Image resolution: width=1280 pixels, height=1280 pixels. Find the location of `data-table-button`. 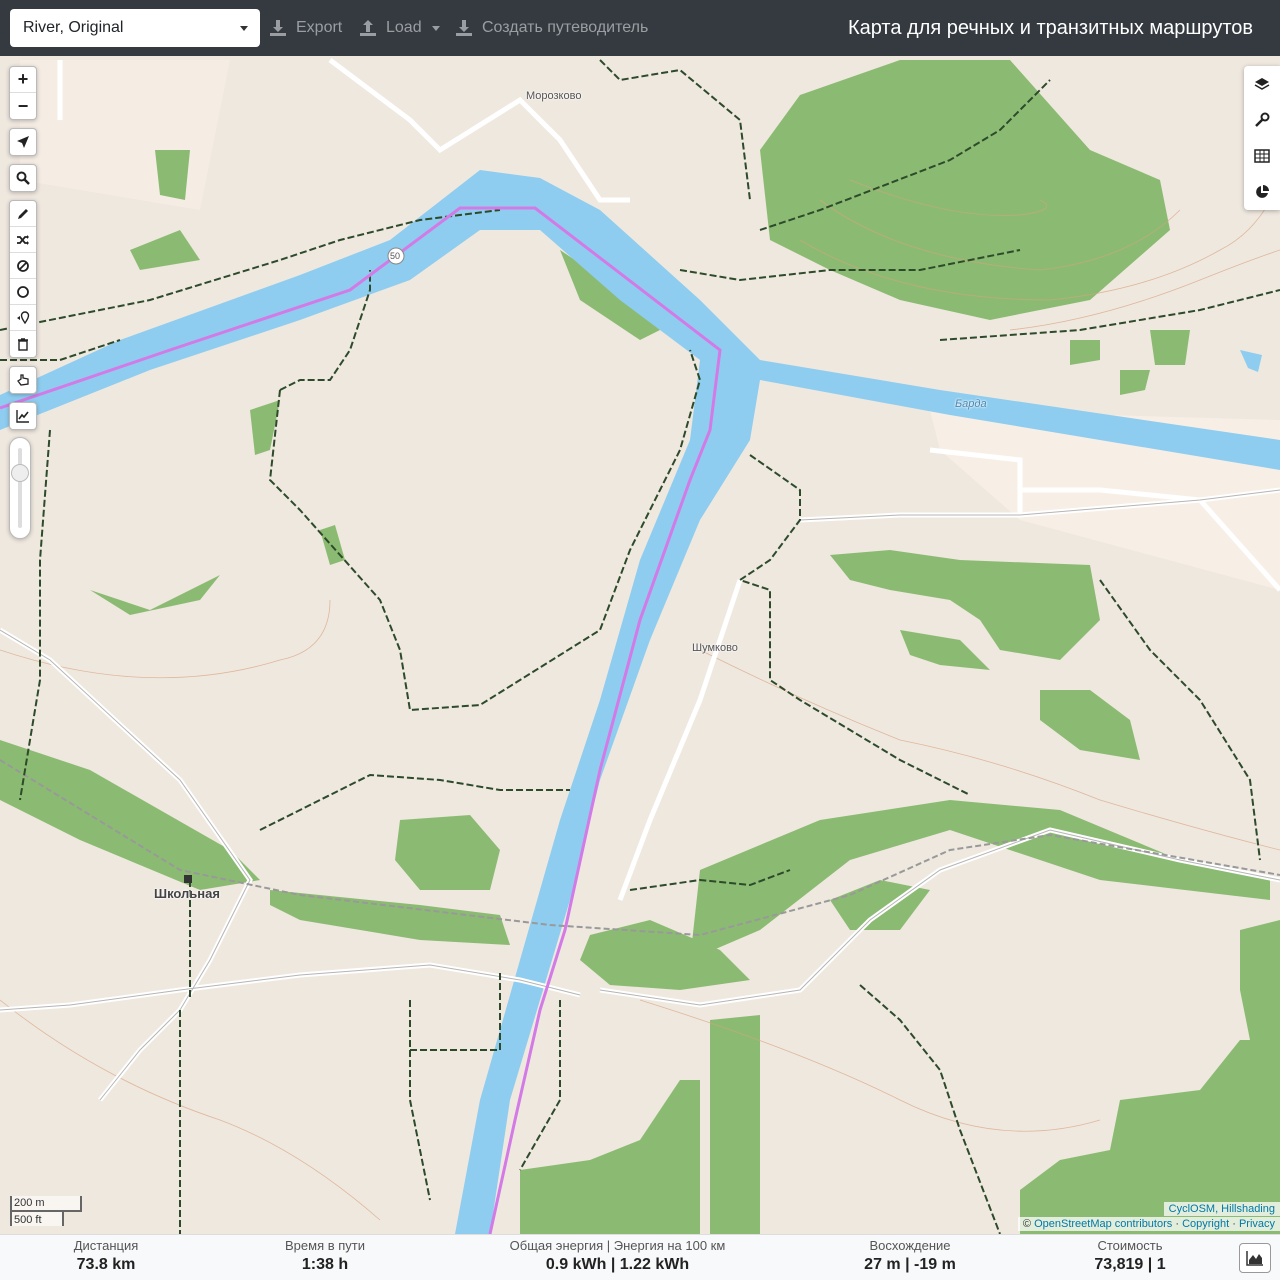

data-table-button is located at coordinates (1262, 156).